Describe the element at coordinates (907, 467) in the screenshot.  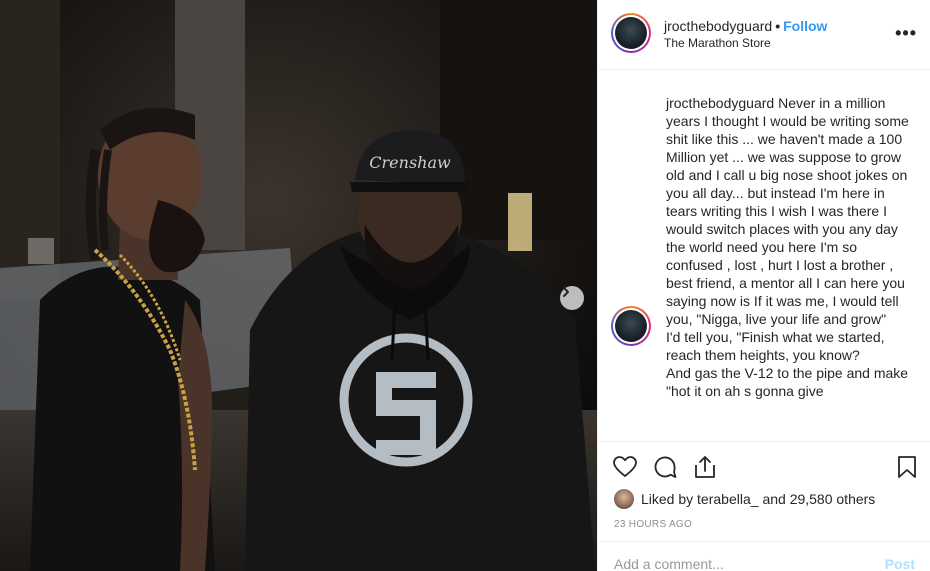
I see `bookmark-icon` at that location.